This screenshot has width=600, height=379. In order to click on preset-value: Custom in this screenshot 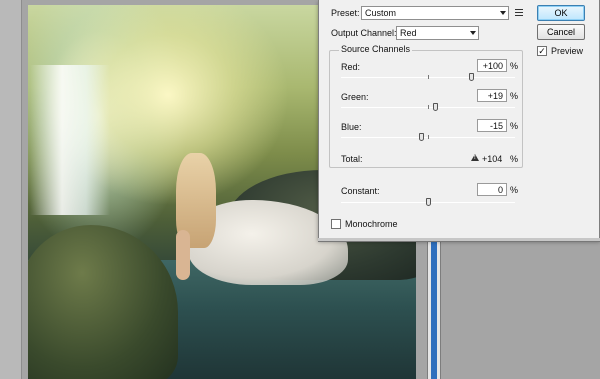, I will do `click(381, 13)`.